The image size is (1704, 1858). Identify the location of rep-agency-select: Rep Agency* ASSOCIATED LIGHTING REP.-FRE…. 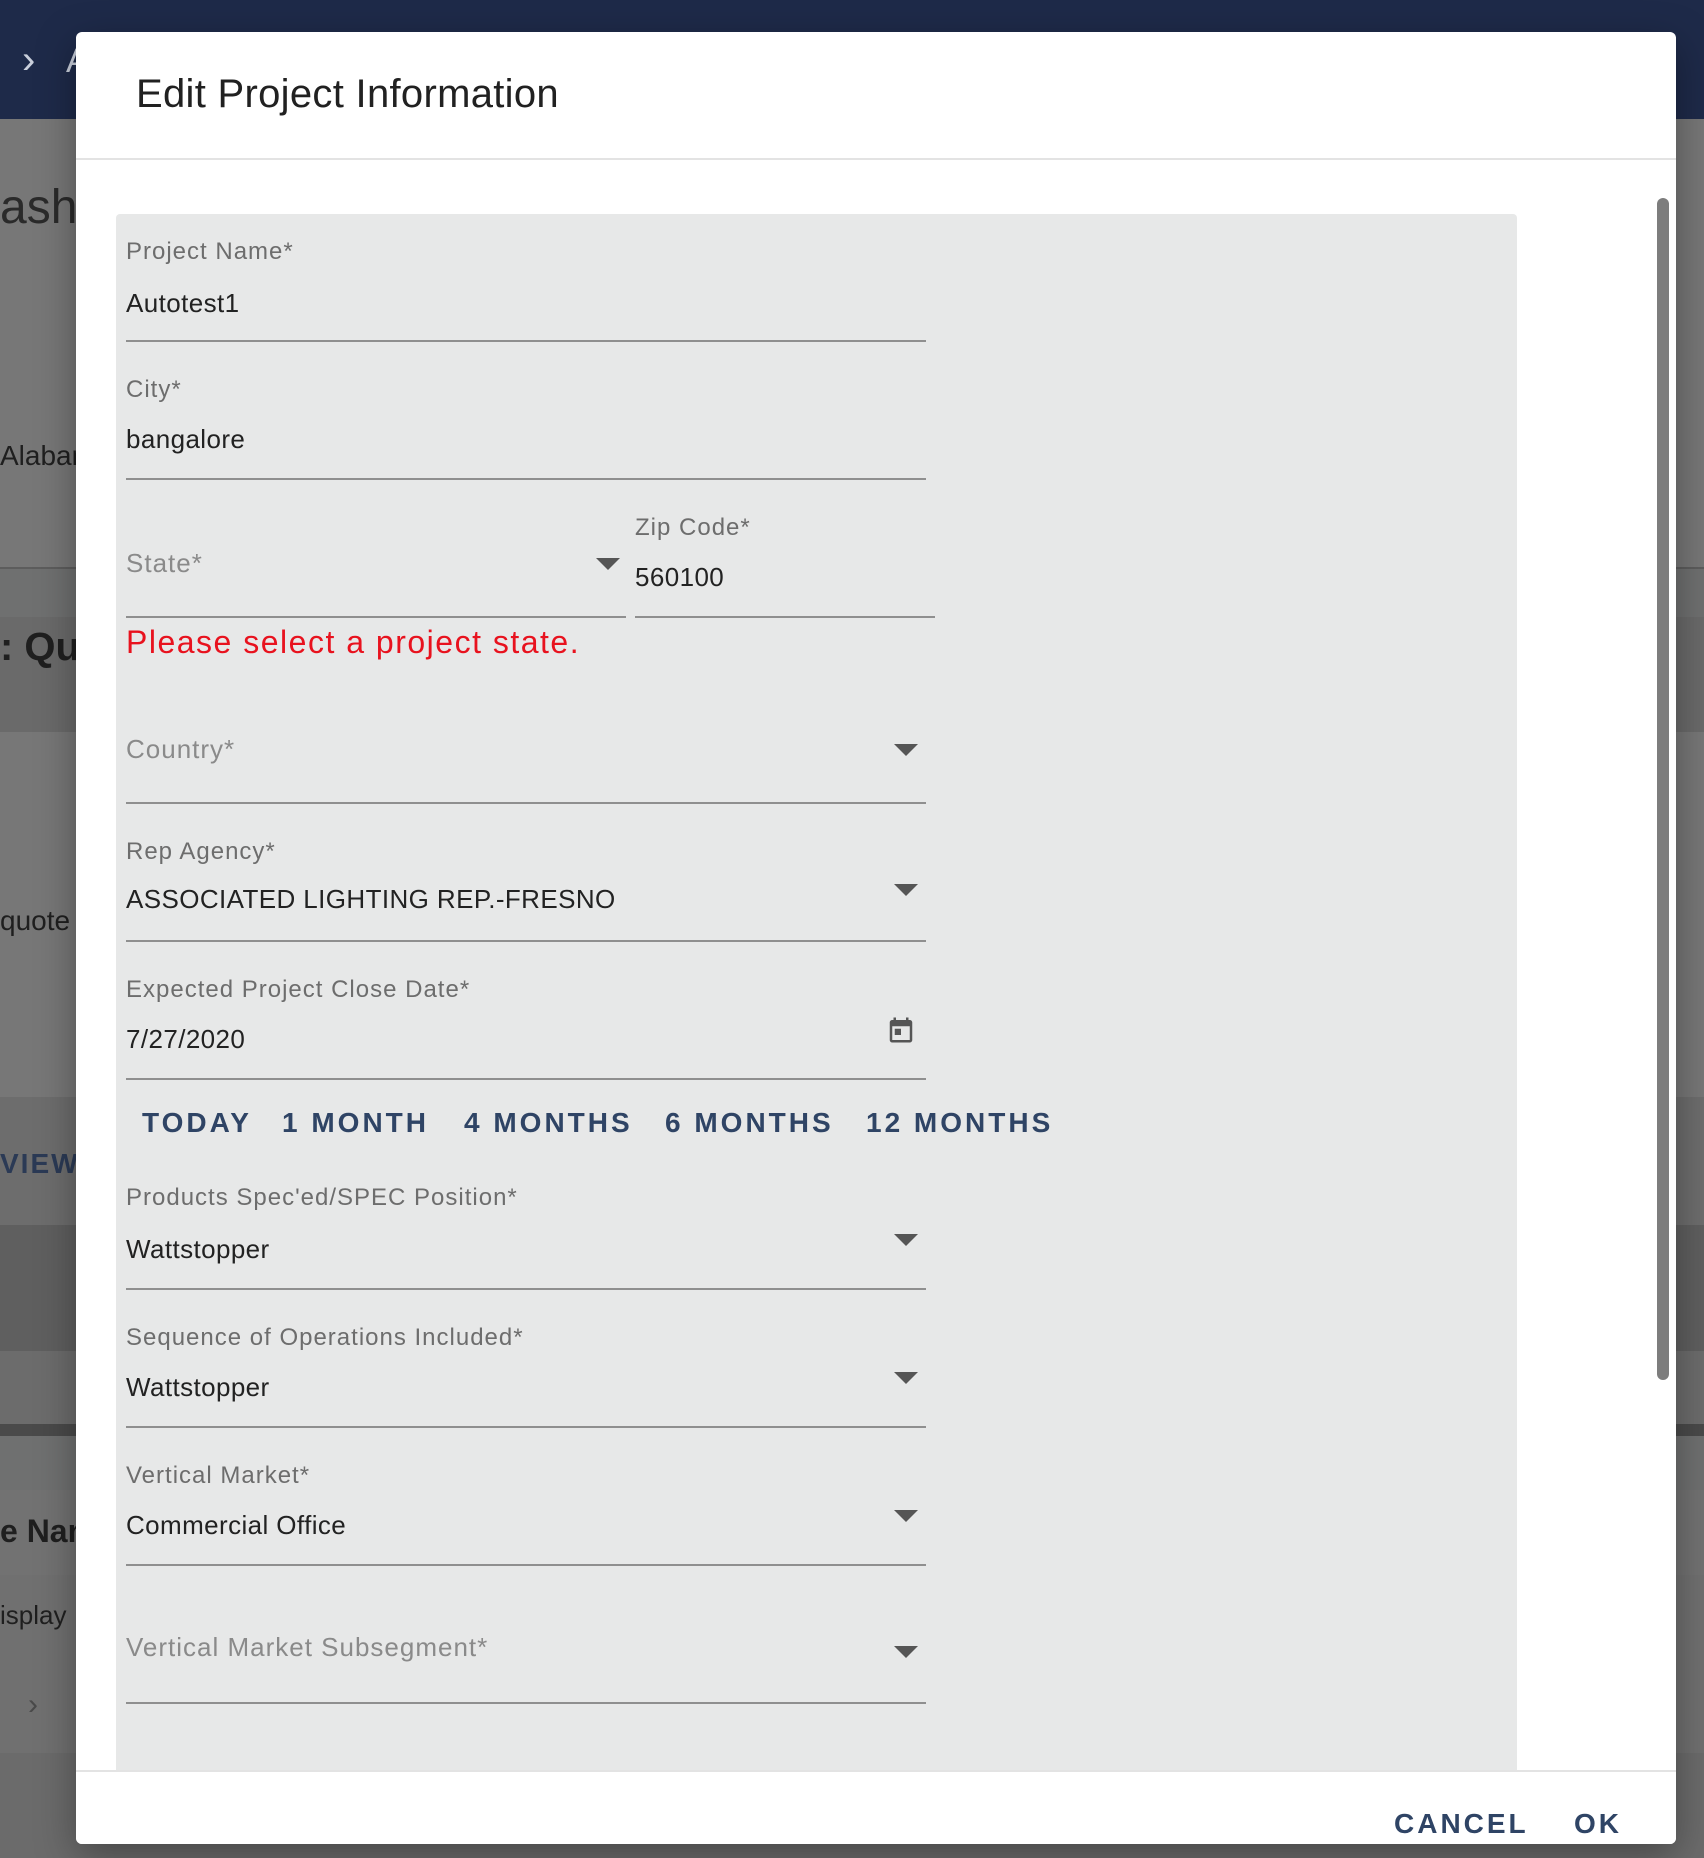
(526, 883).